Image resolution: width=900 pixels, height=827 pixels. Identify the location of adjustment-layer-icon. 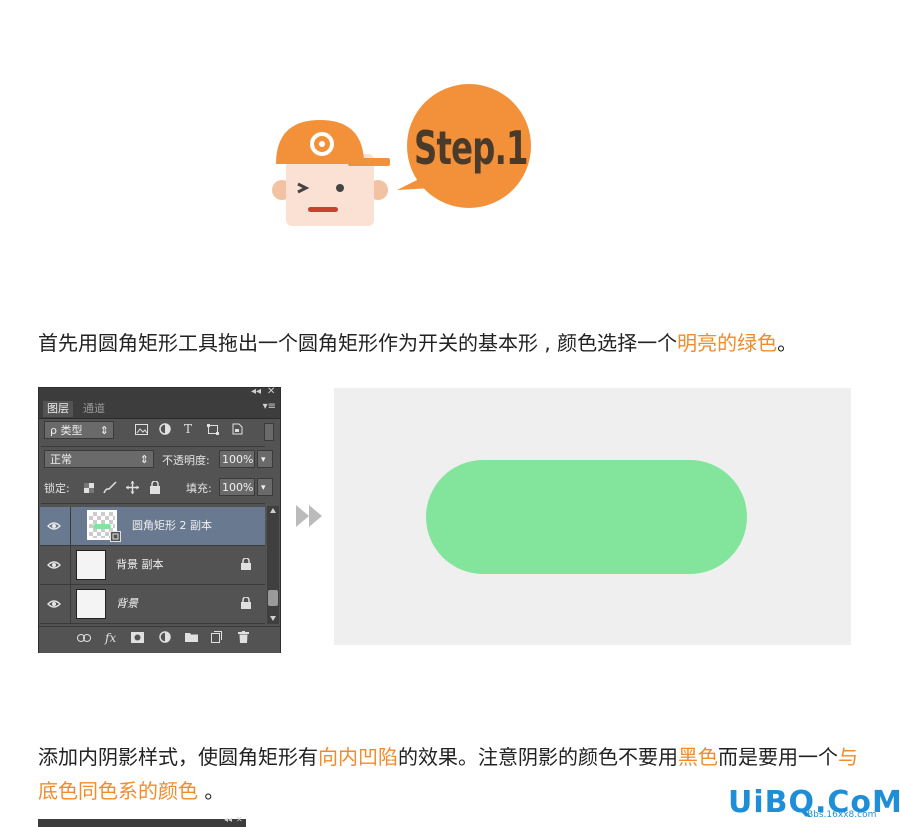
(165, 637).